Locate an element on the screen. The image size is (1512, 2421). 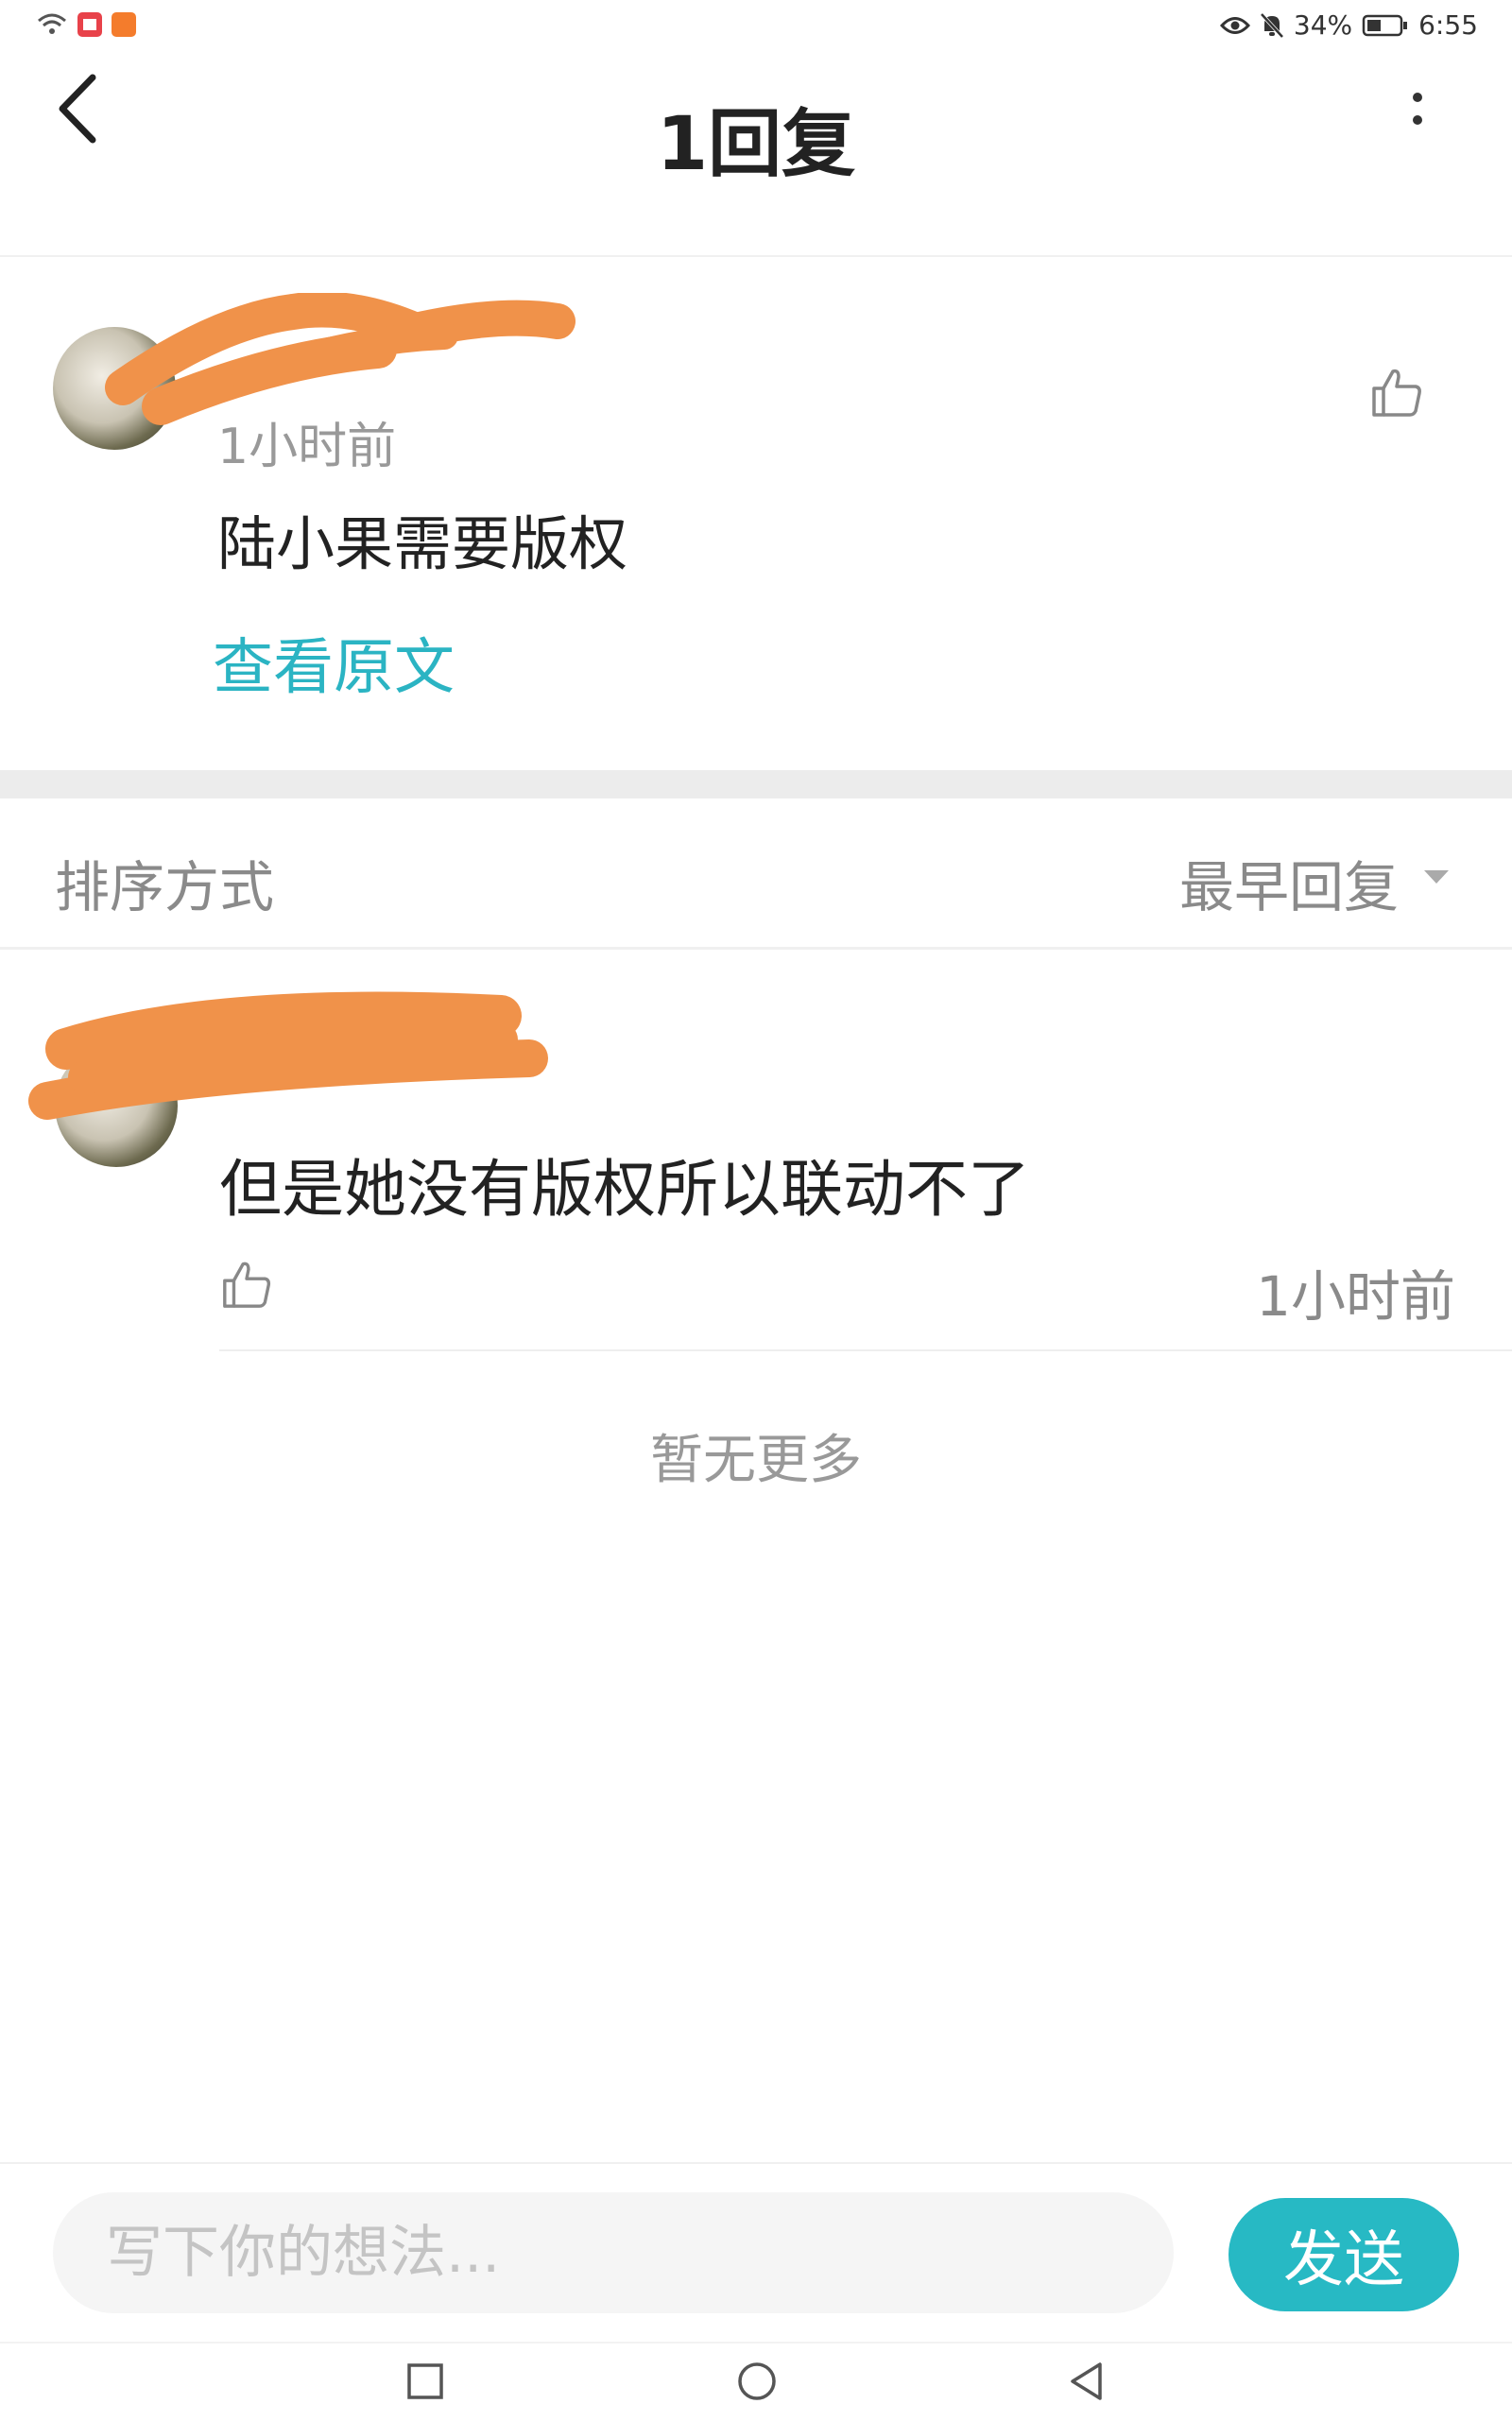
caret-down-icon is located at coordinates (1436, 876).